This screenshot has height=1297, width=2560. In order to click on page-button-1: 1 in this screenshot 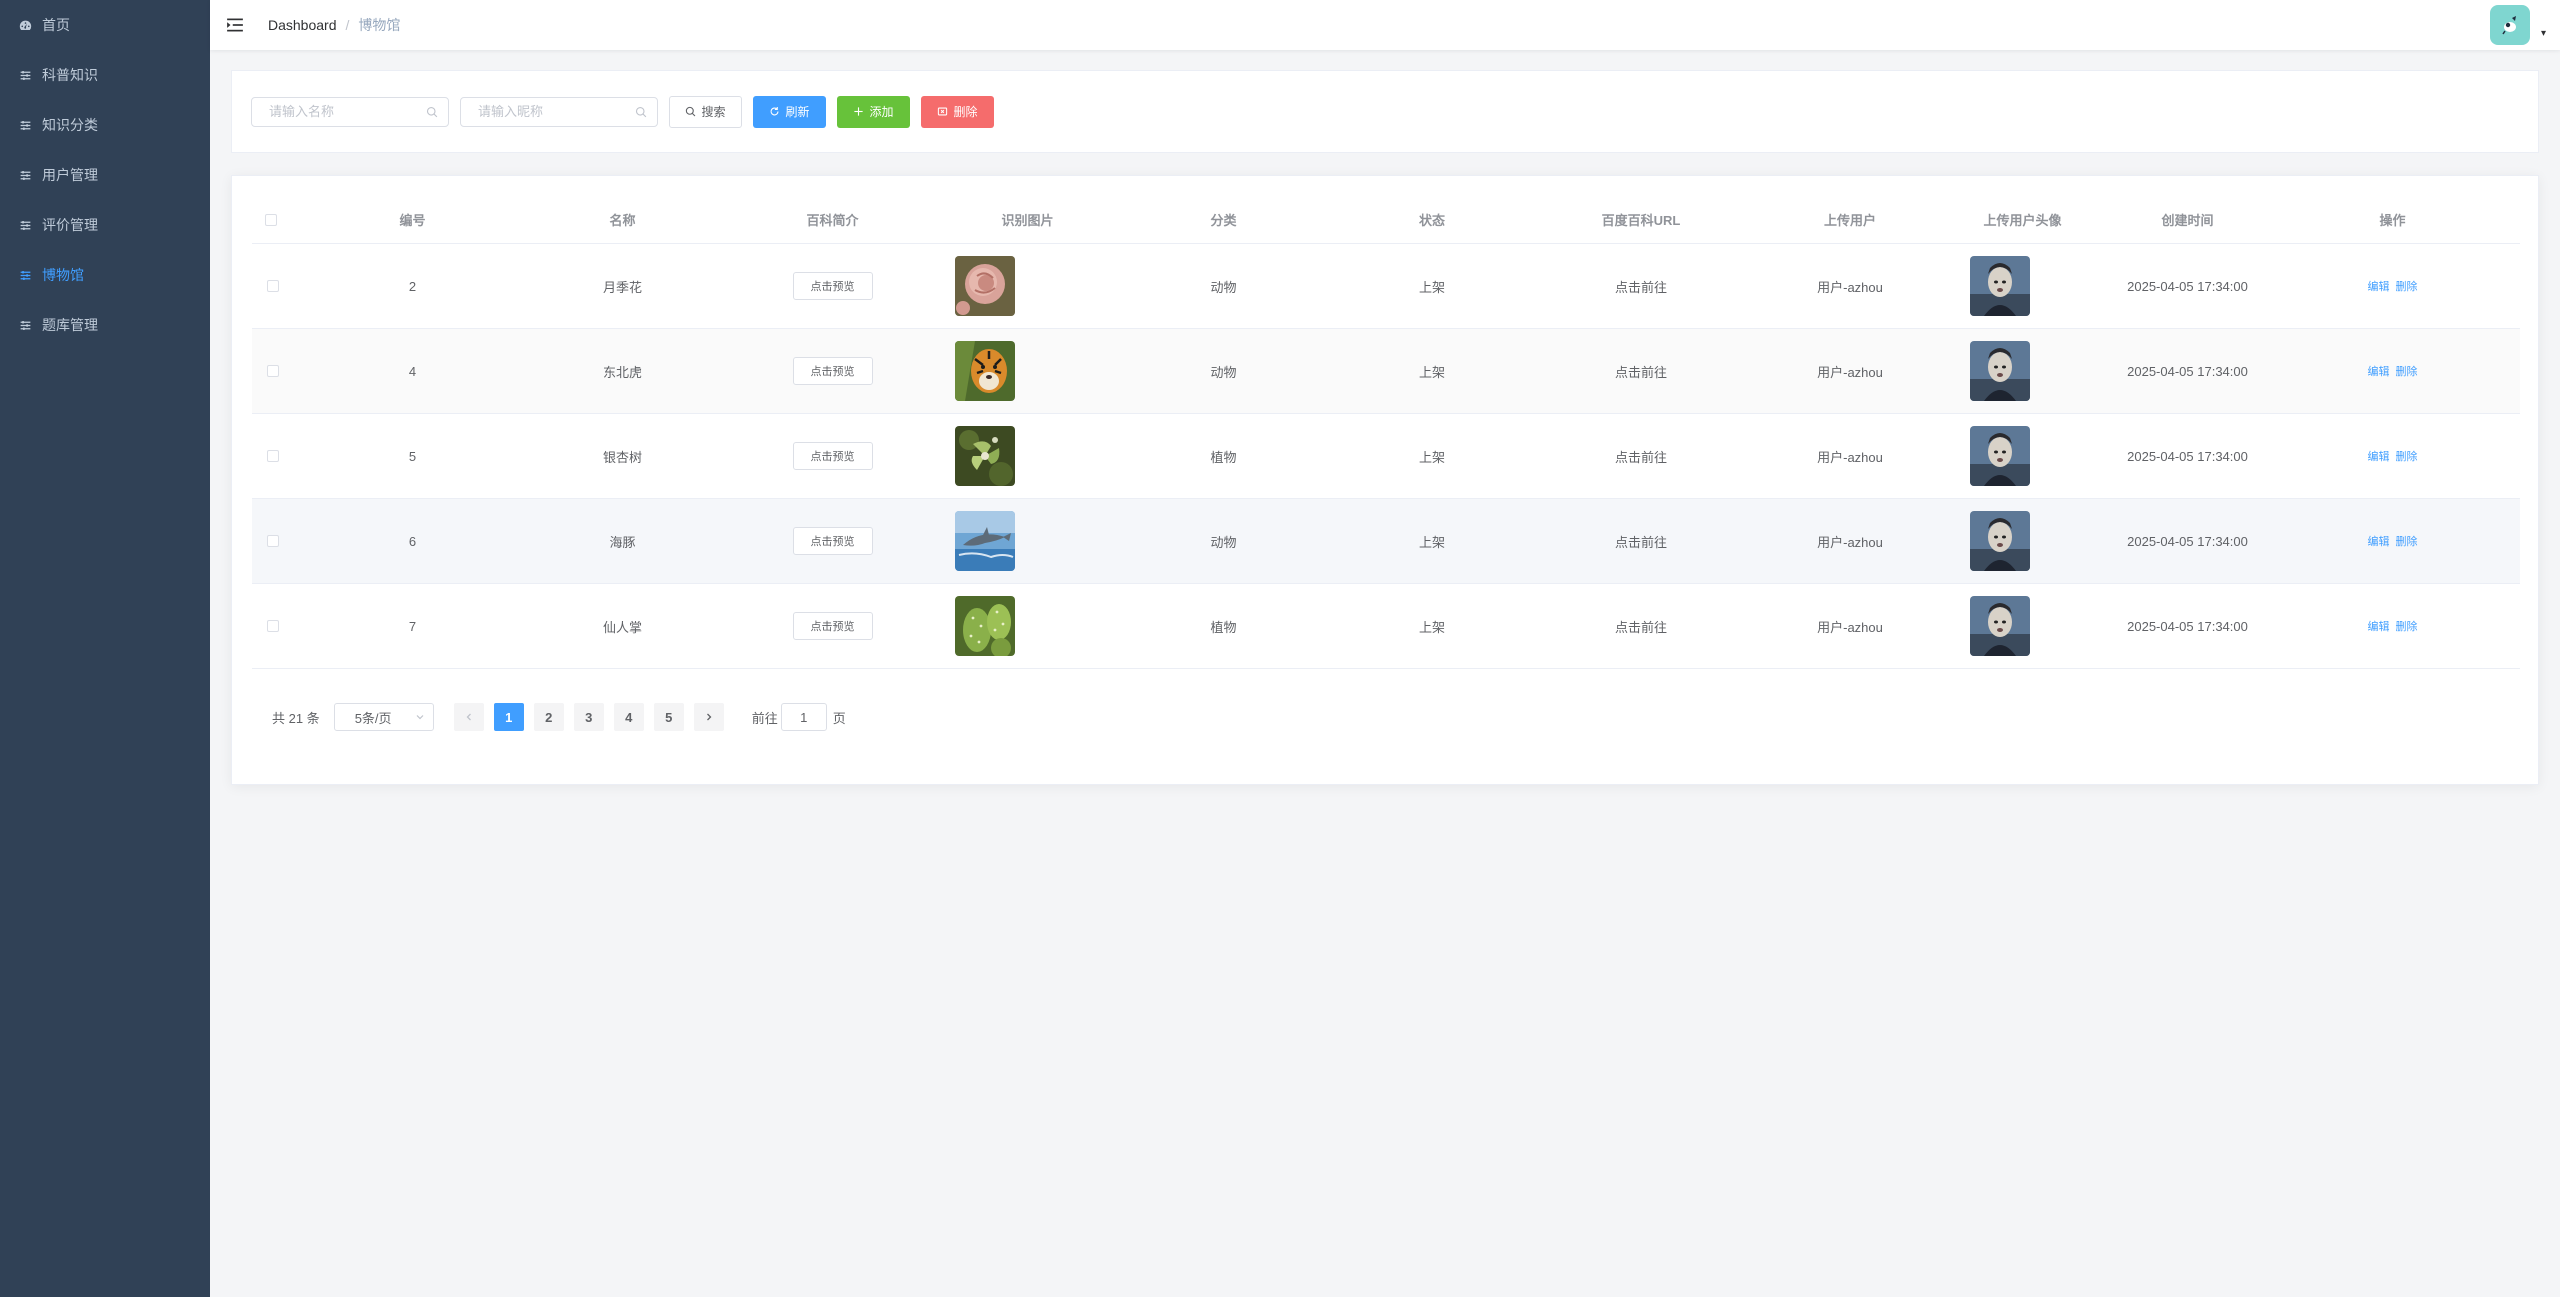, I will do `click(508, 717)`.